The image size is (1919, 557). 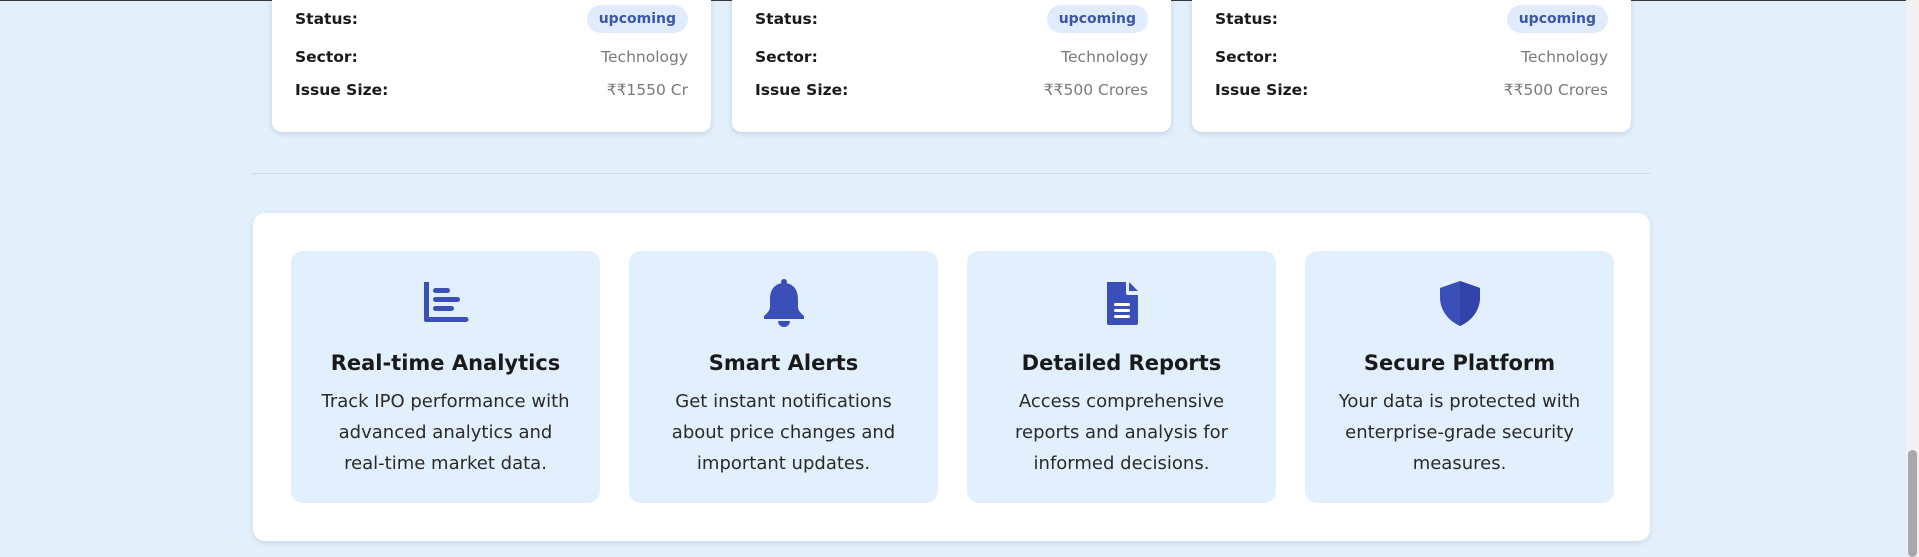 What do you see at coordinates (1121, 303) in the screenshot?
I see `document-icon` at bounding box center [1121, 303].